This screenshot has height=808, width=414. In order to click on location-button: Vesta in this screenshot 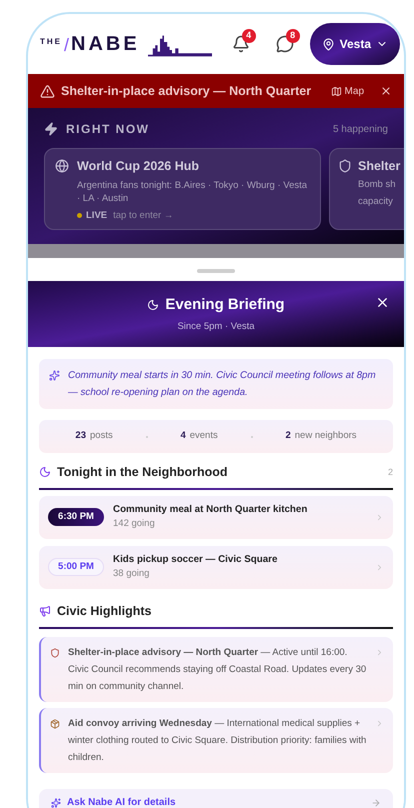, I will do `click(355, 44)`.